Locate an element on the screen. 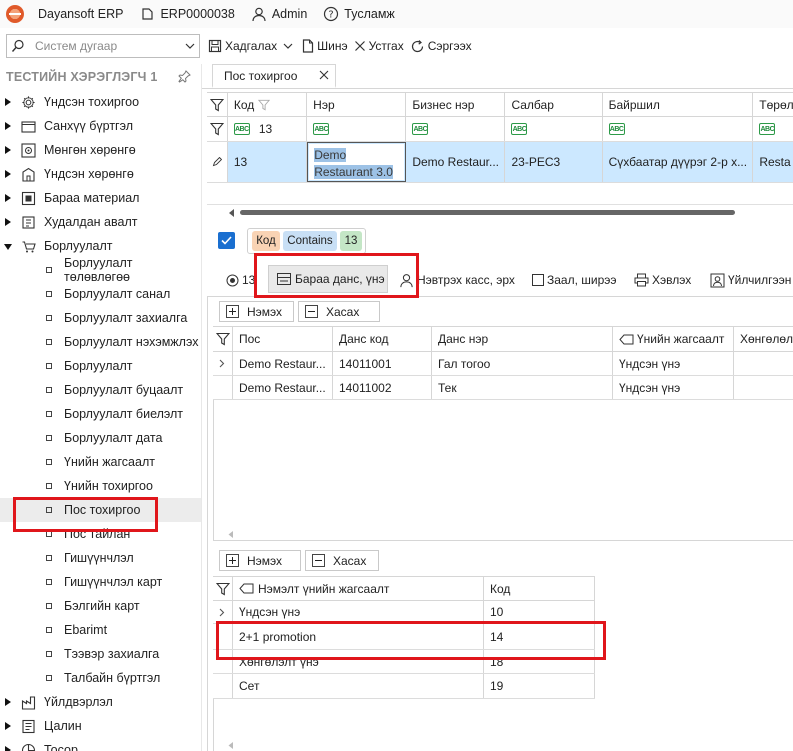 The width and height of the screenshot is (793, 751). price-list-row: Үндсэн үнэ 10 is located at coordinates (404, 612).